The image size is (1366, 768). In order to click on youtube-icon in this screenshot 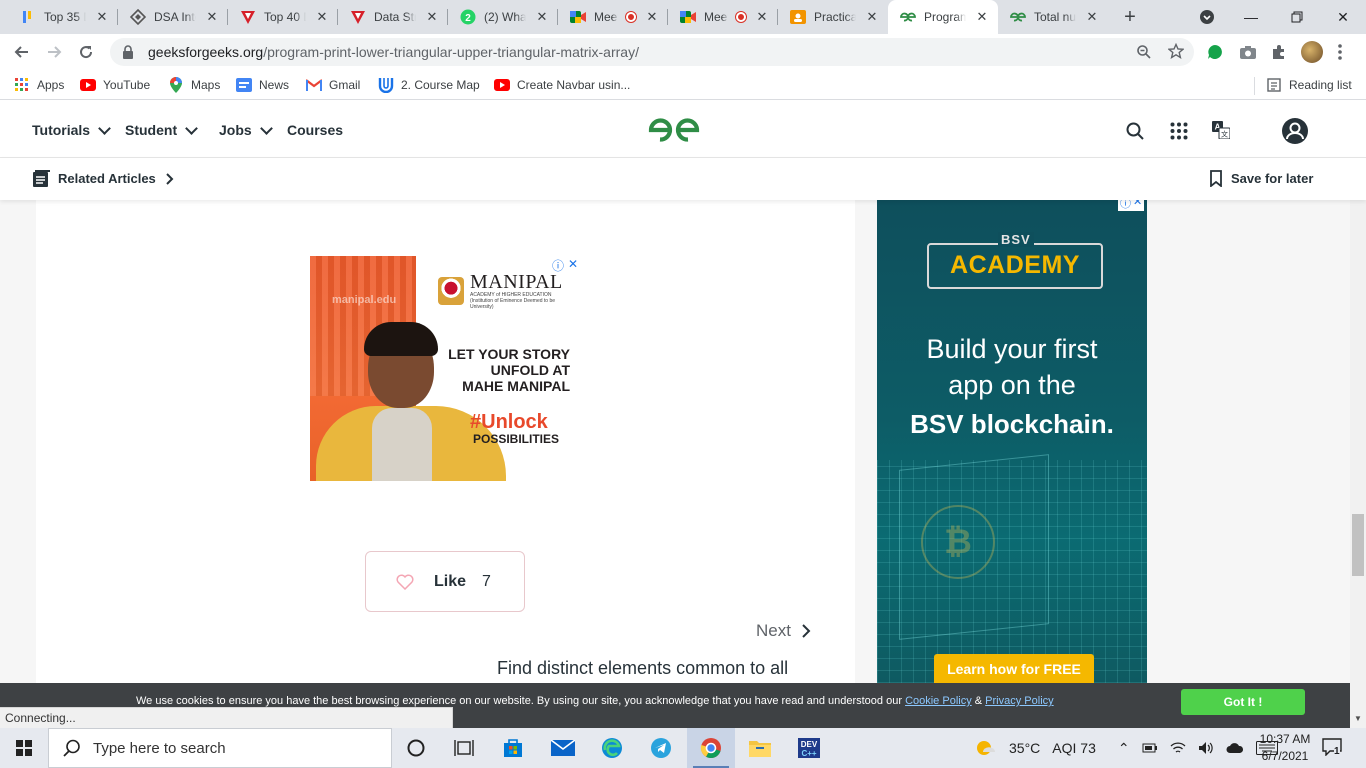, I will do `click(502, 85)`.